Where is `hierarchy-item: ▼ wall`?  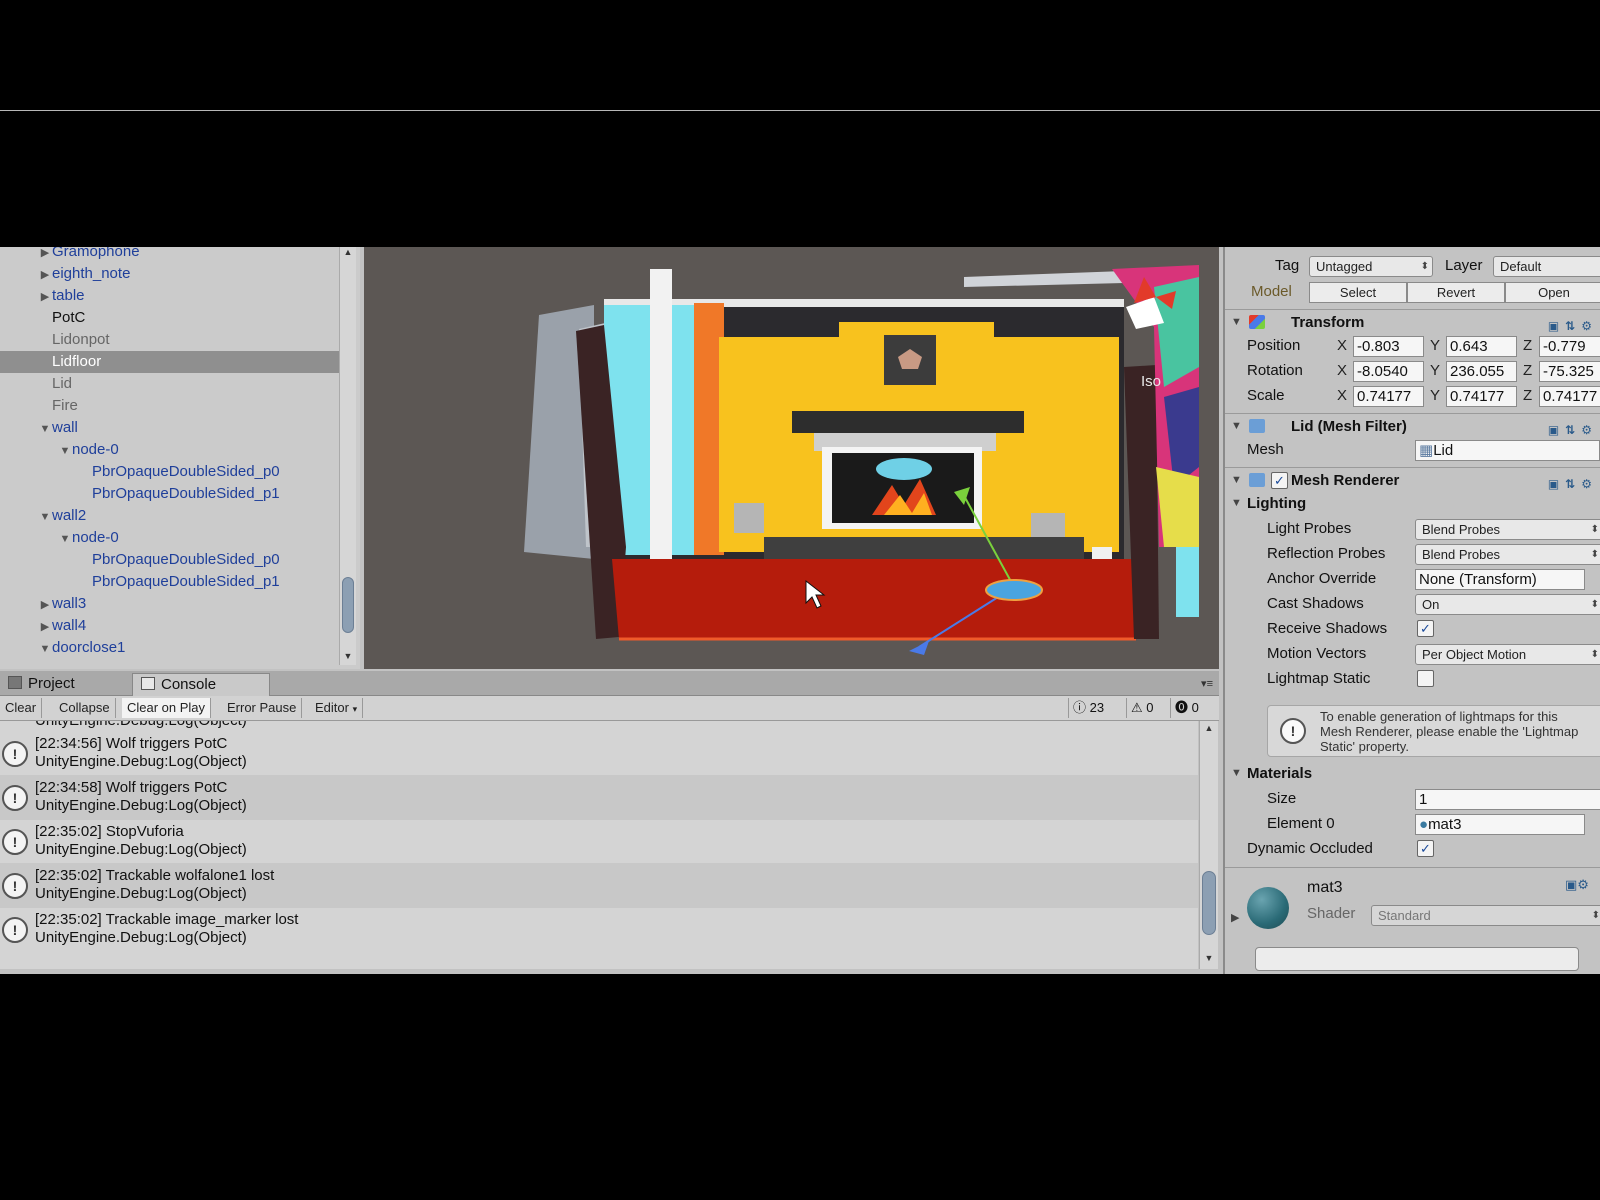 hierarchy-item: ▼ wall is located at coordinates (170, 428).